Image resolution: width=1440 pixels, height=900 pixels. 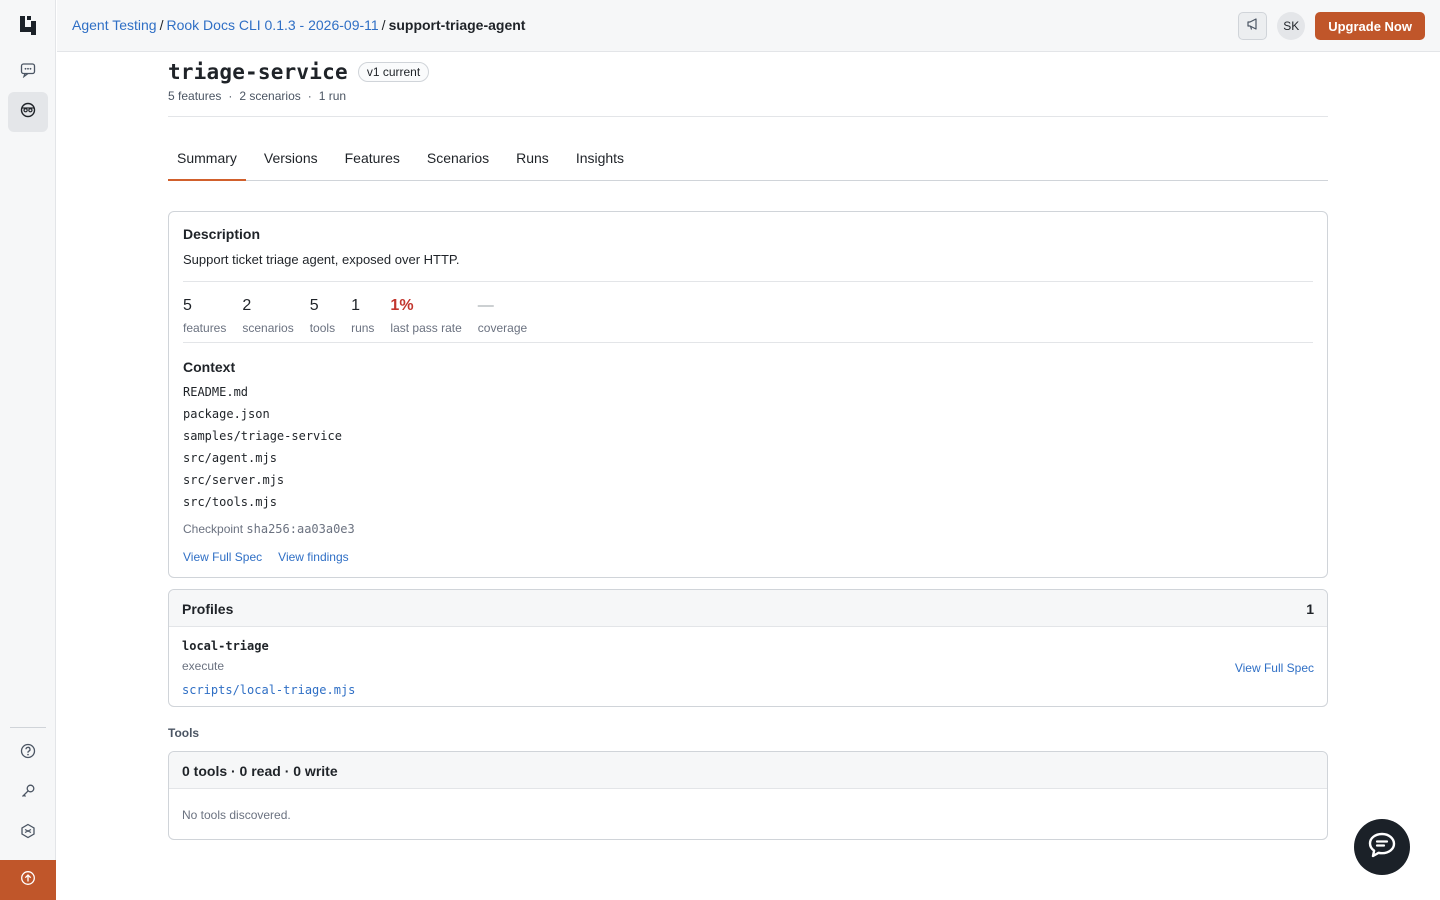 I want to click on nav-agent-testing-button, so click(x=28, y=112).